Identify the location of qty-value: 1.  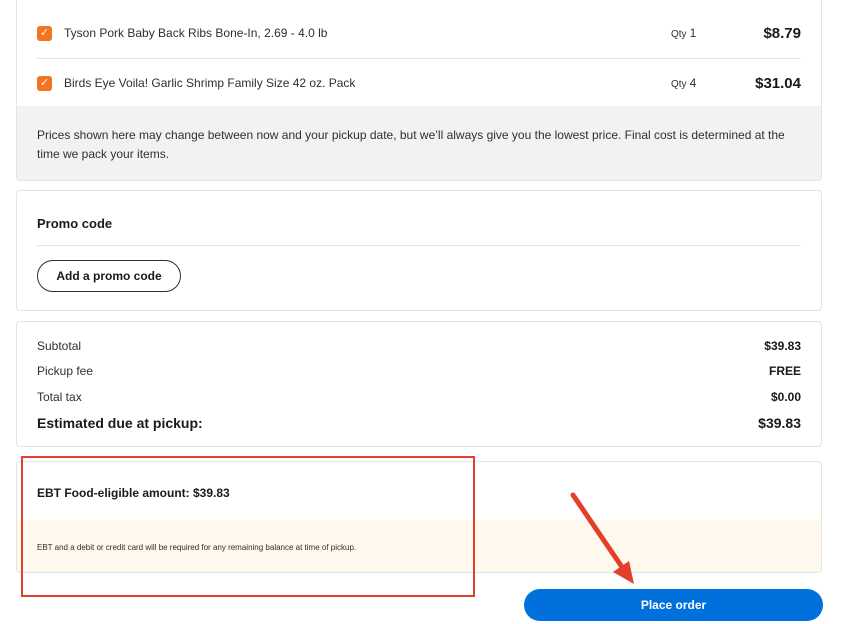
(693, 33).